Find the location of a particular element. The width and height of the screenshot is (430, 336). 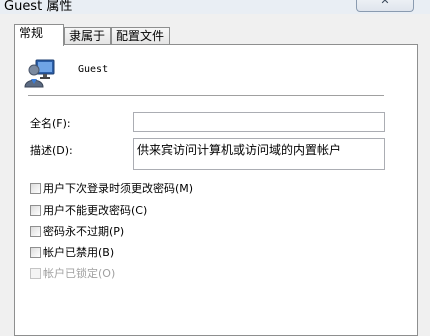

tab-general: 常规 is located at coordinates (39, 35).